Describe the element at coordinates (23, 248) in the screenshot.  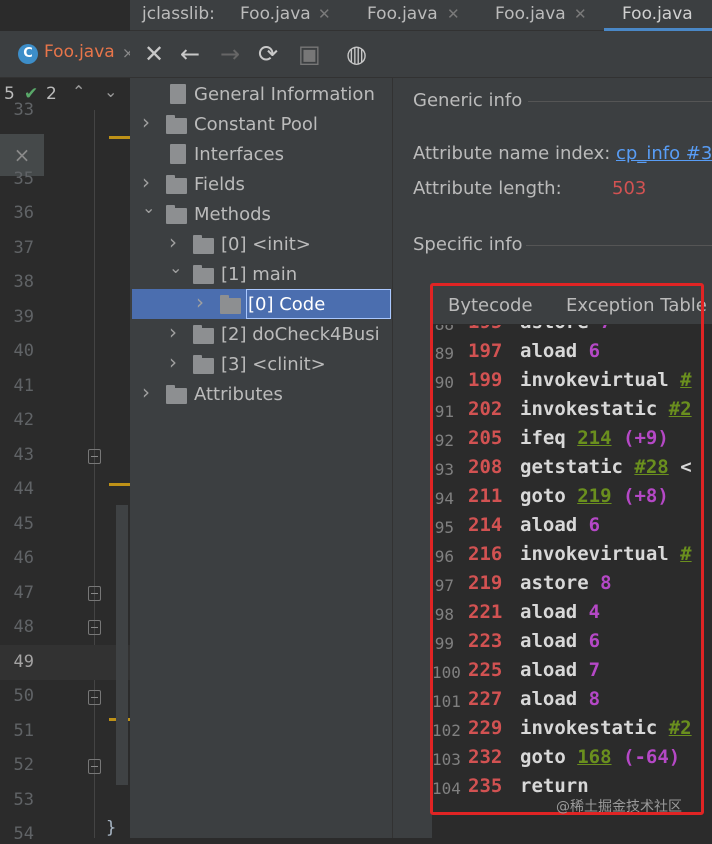
I see `line-number: 37` at that location.